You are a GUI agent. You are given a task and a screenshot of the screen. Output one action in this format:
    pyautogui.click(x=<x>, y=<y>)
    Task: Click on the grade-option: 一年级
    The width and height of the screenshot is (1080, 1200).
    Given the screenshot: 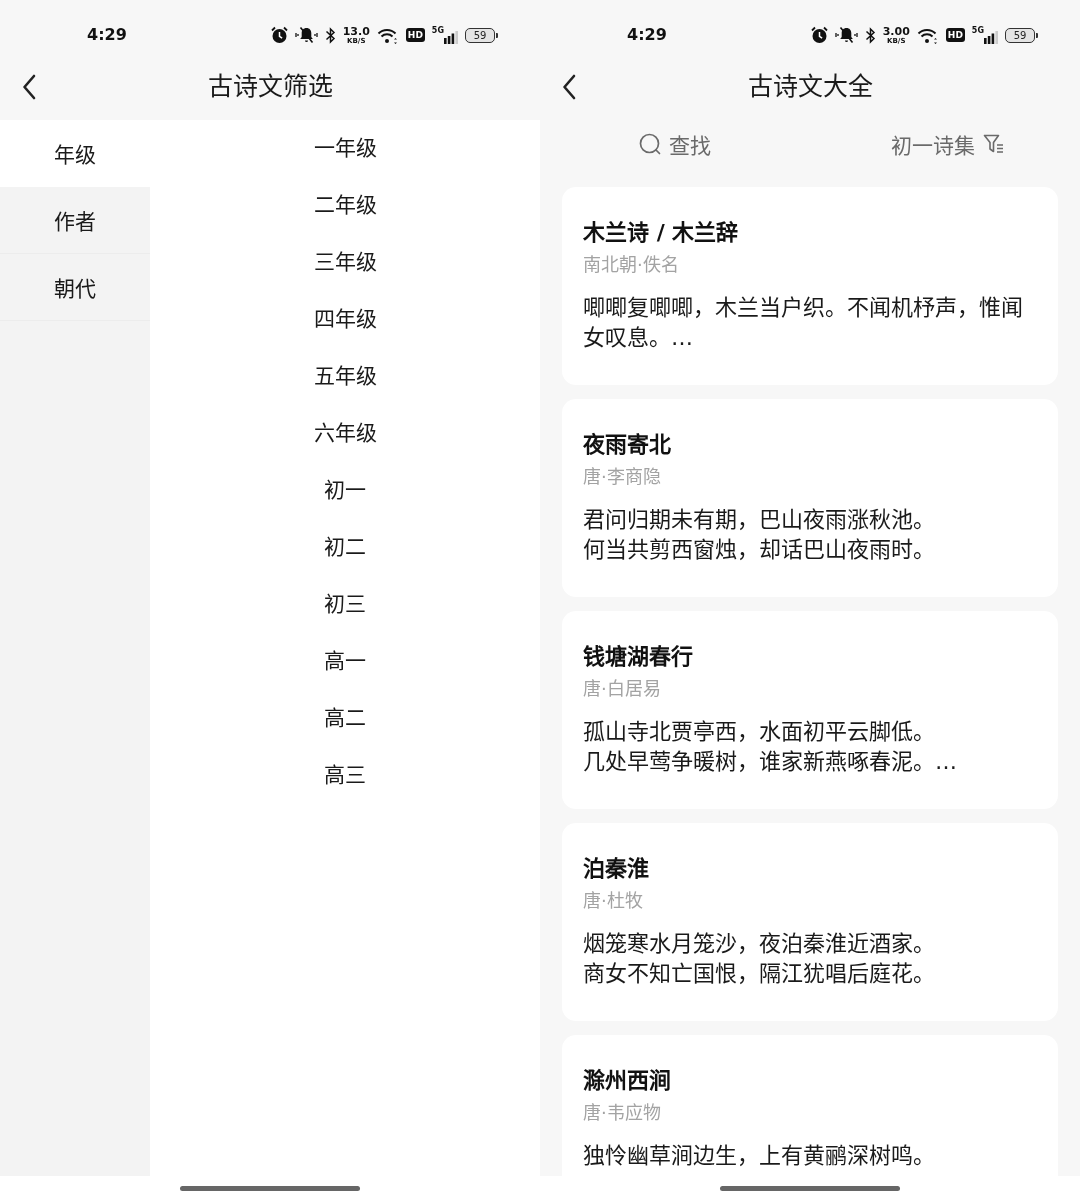 What is the action you would take?
    pyautogui.click(x=345, y=148)
    